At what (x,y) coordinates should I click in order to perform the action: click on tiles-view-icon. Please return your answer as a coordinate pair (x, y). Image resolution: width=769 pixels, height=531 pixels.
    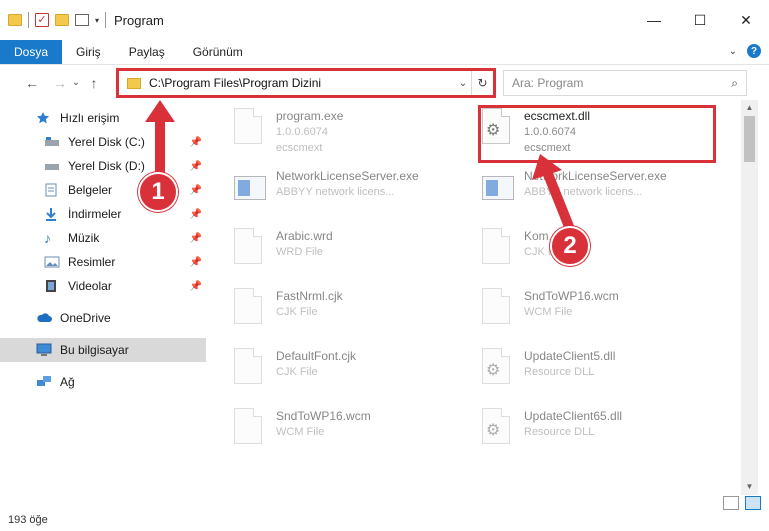
    Looking at the image, I should click on (753, 503).